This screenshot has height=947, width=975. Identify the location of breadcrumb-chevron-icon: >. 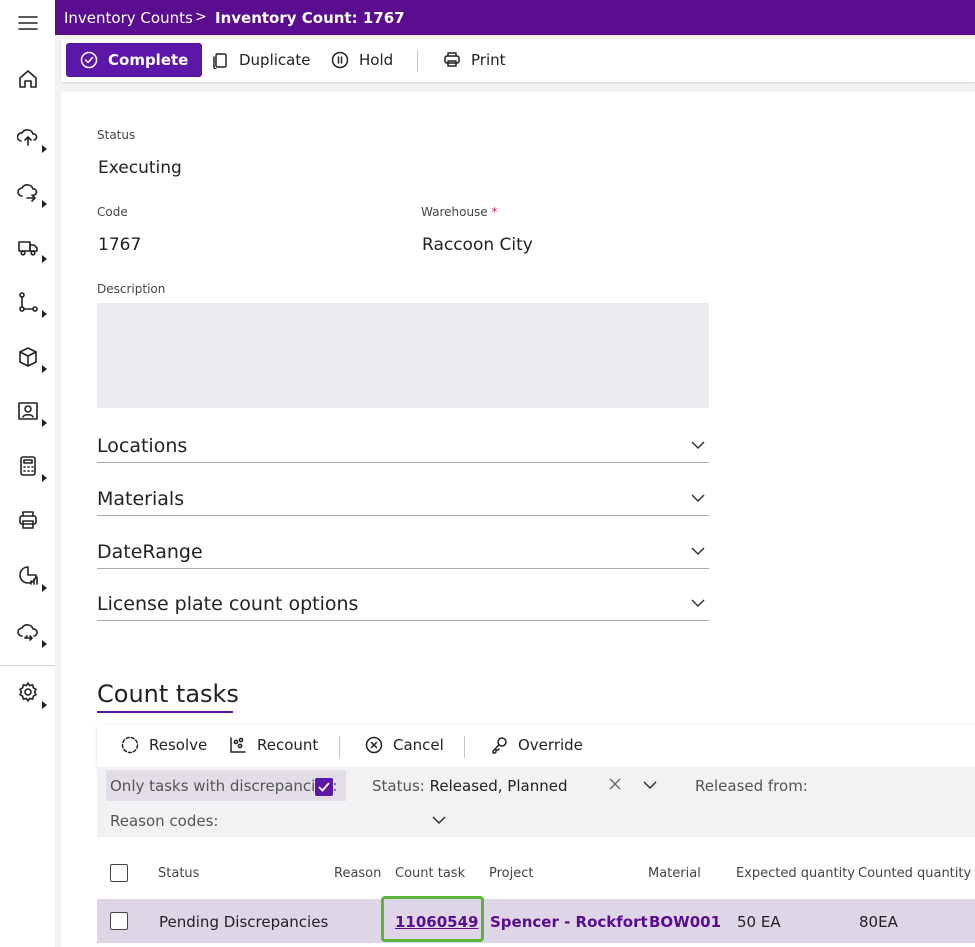
(201, 17).